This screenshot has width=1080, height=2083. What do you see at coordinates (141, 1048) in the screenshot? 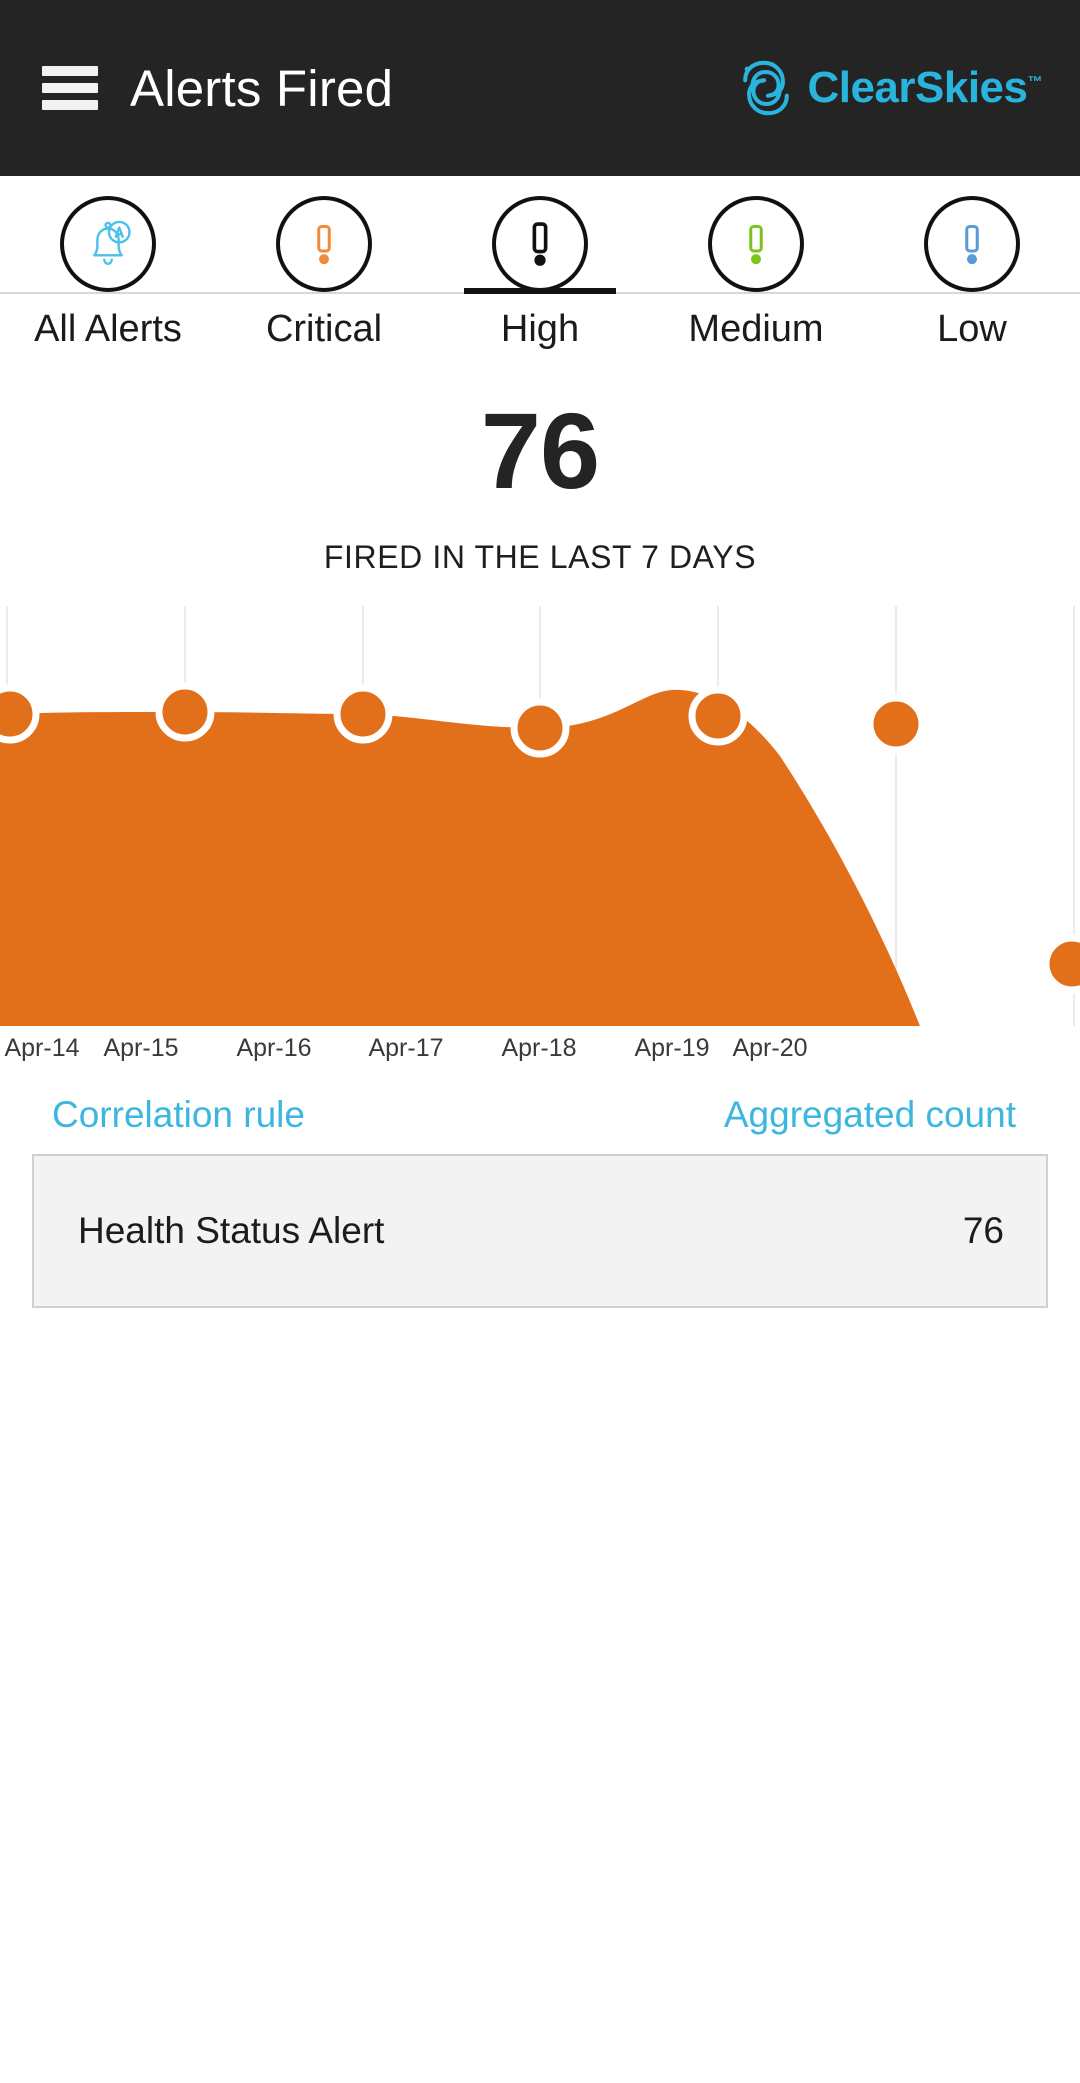
I see `x-tick-label: Apr-15` at bounding box center [141, 1048].